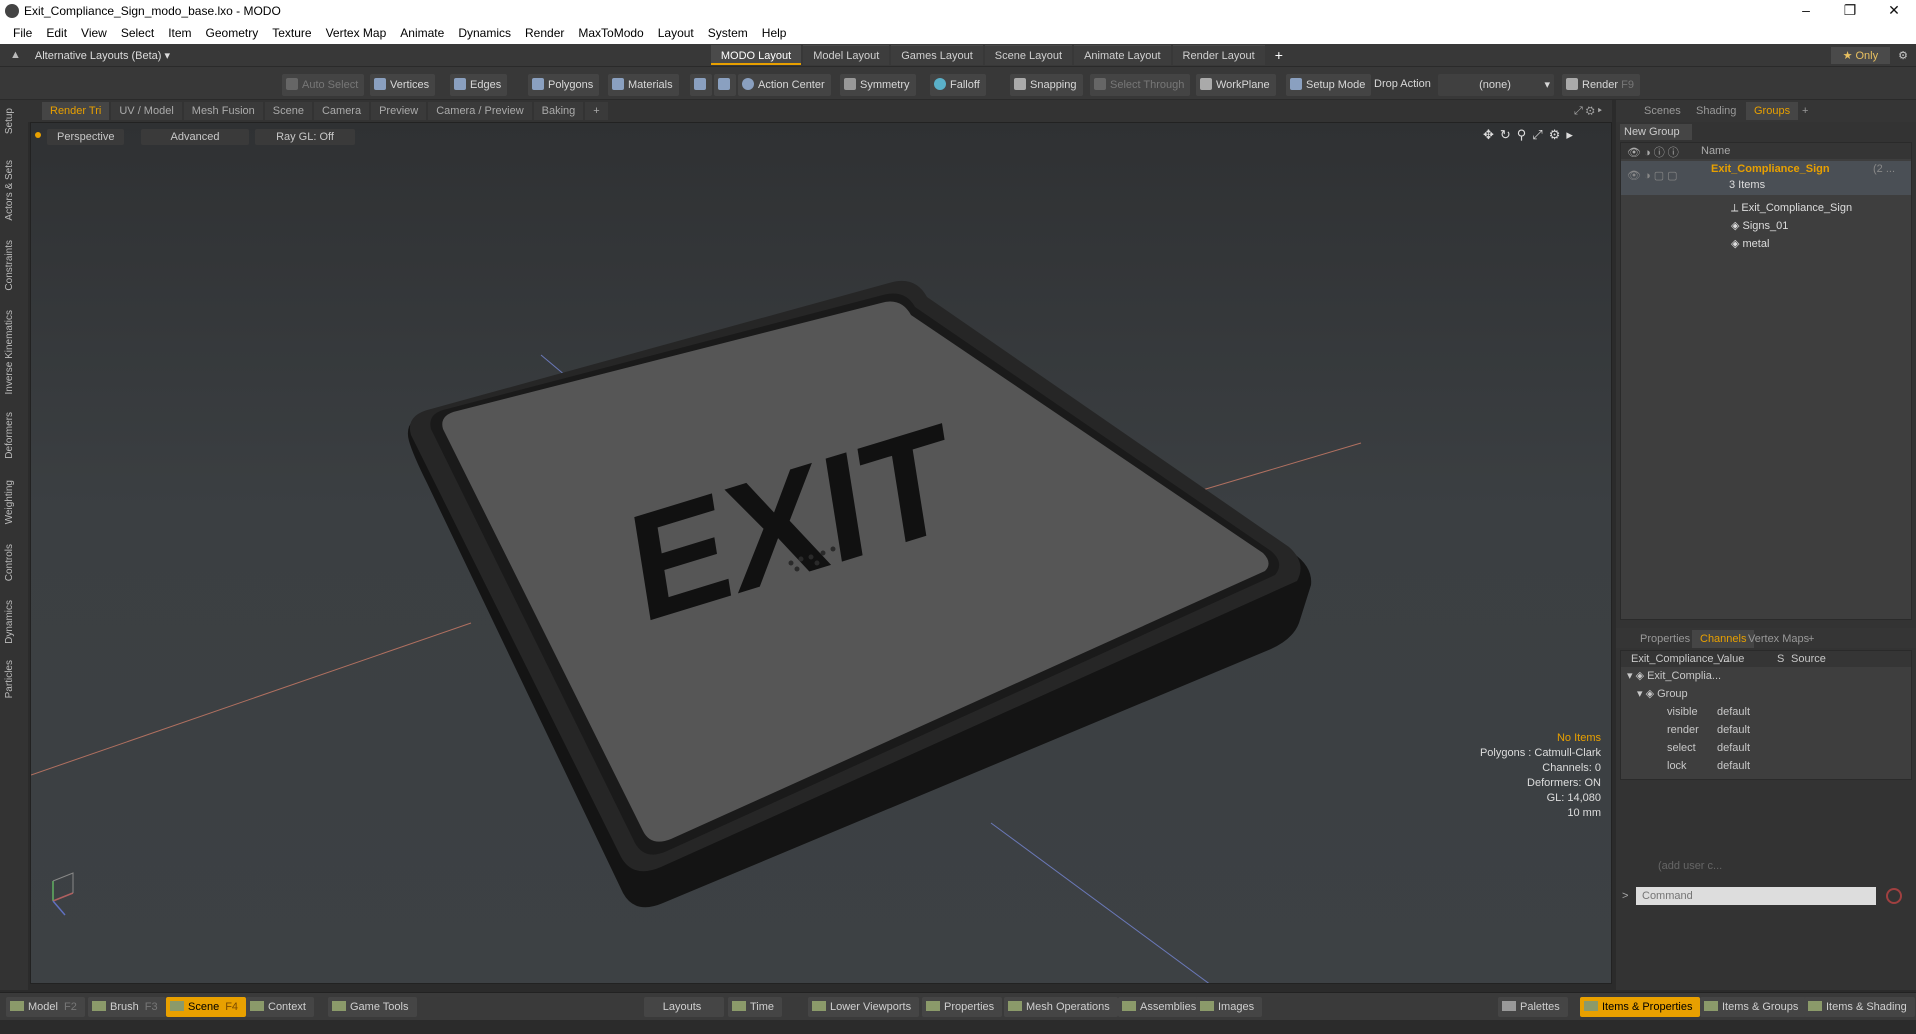 The height and width of the screenshot is (1034, 1916). Describe the element at coordinates (958, 85) in the screenshot. I see `falloff-button: Falloff` at that location.